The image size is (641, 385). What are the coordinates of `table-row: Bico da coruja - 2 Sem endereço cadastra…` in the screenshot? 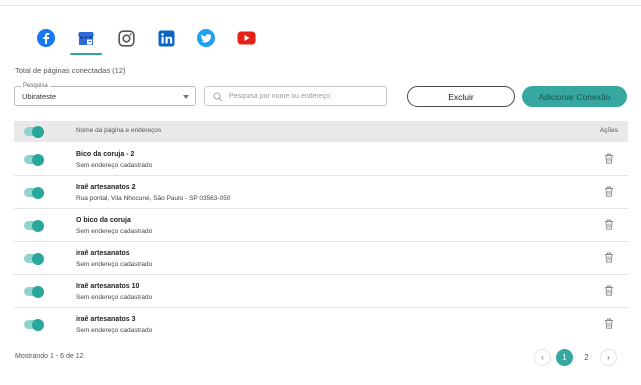 It's located at (321, 159).